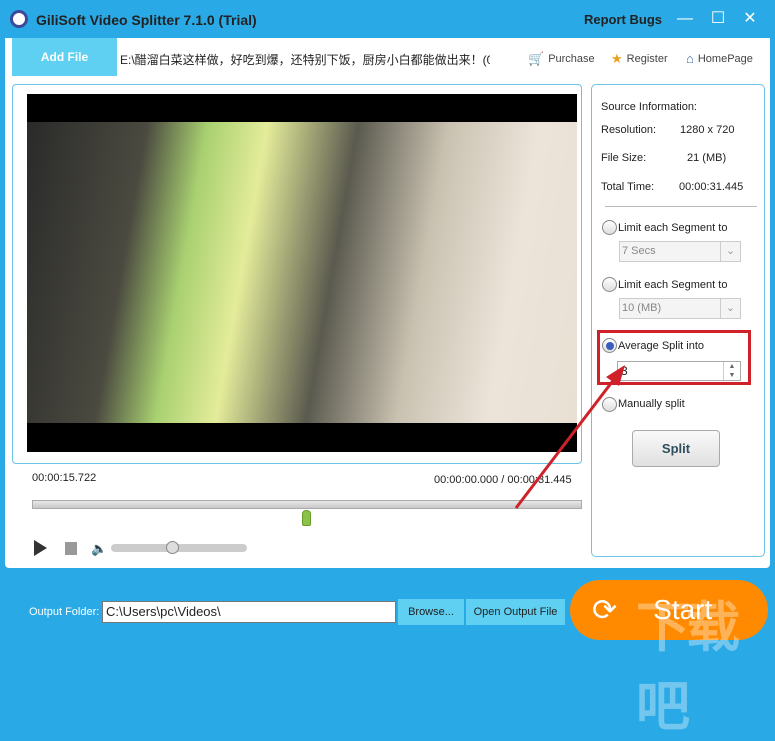 The height and width of the screenshot is (741, 775). I want to click on watermark-logo: 下载吧, so click(688, 667).